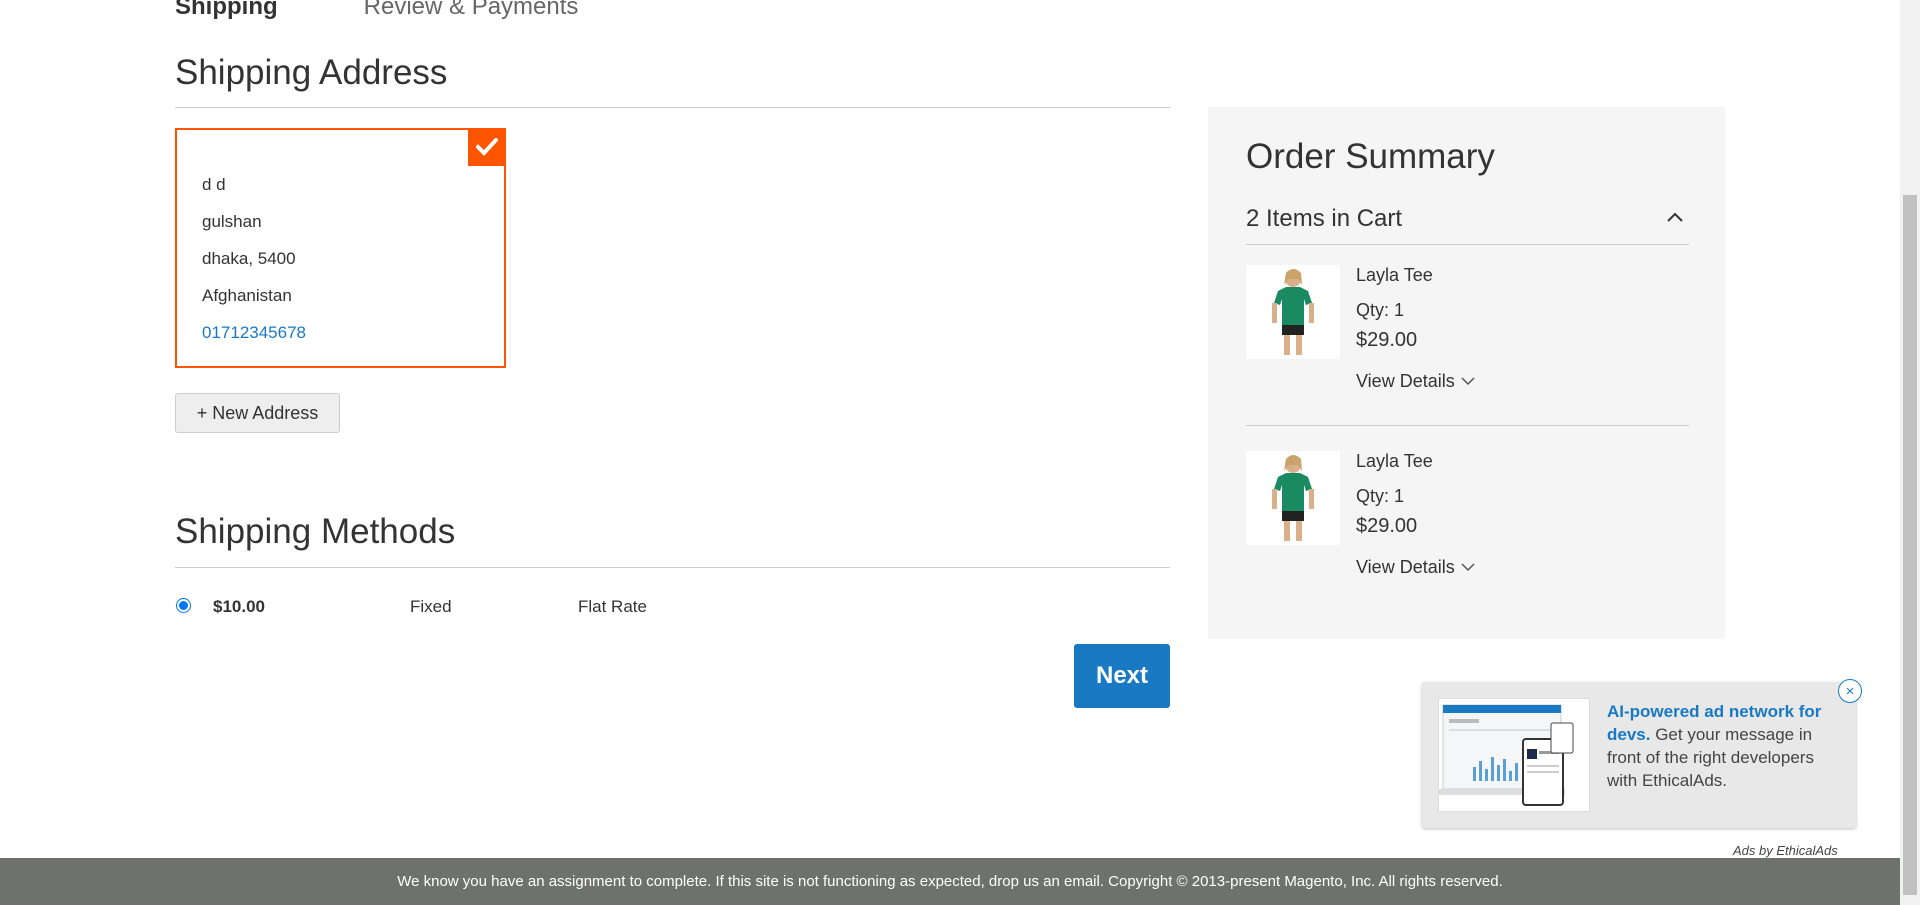 The height and width of the screenshot is (905, 1920). I want to click on method-title: Fixed, so click(431, 606).